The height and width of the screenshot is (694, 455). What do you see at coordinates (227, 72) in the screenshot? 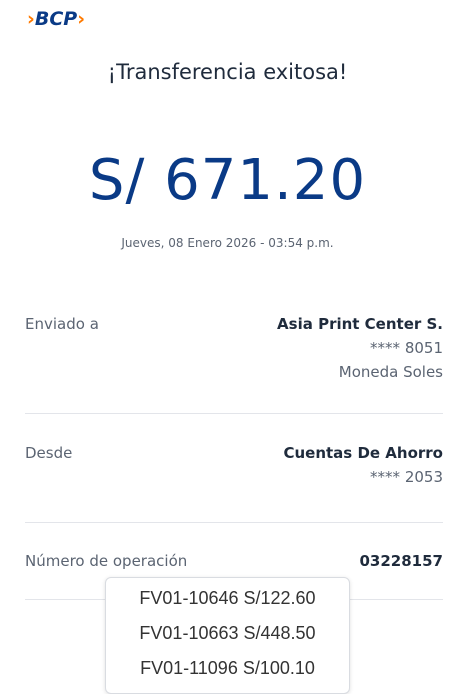
I see `status-title: ¡Transferencia exitosa!` at bounding box center [227, 72].